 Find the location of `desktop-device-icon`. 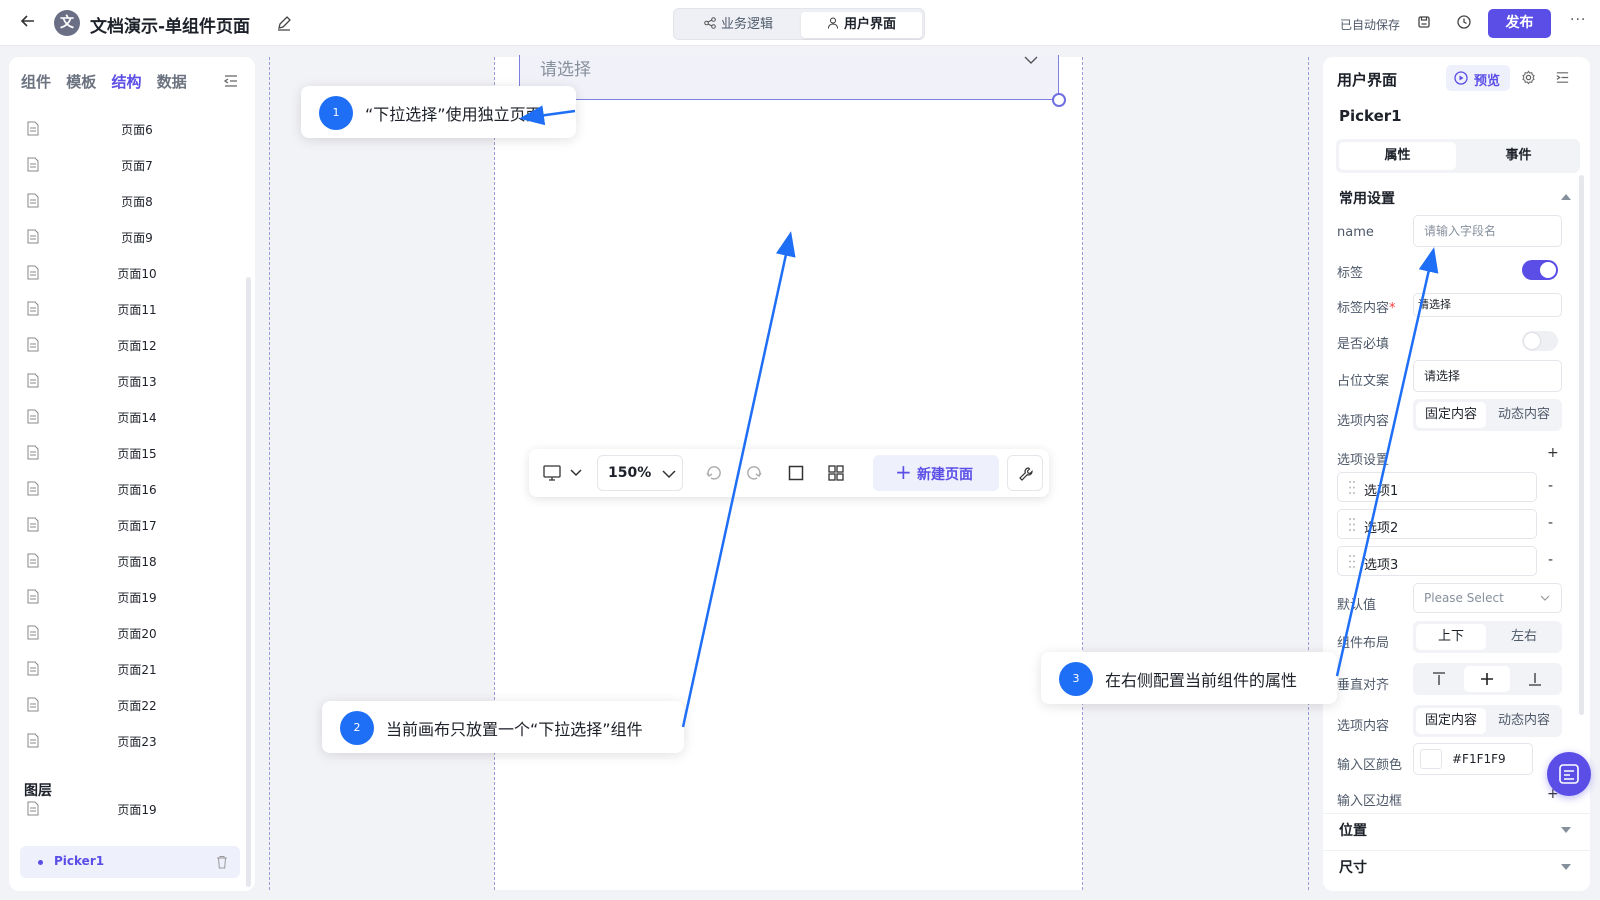

desktop-device-icon is located at coordinates (564, 473).